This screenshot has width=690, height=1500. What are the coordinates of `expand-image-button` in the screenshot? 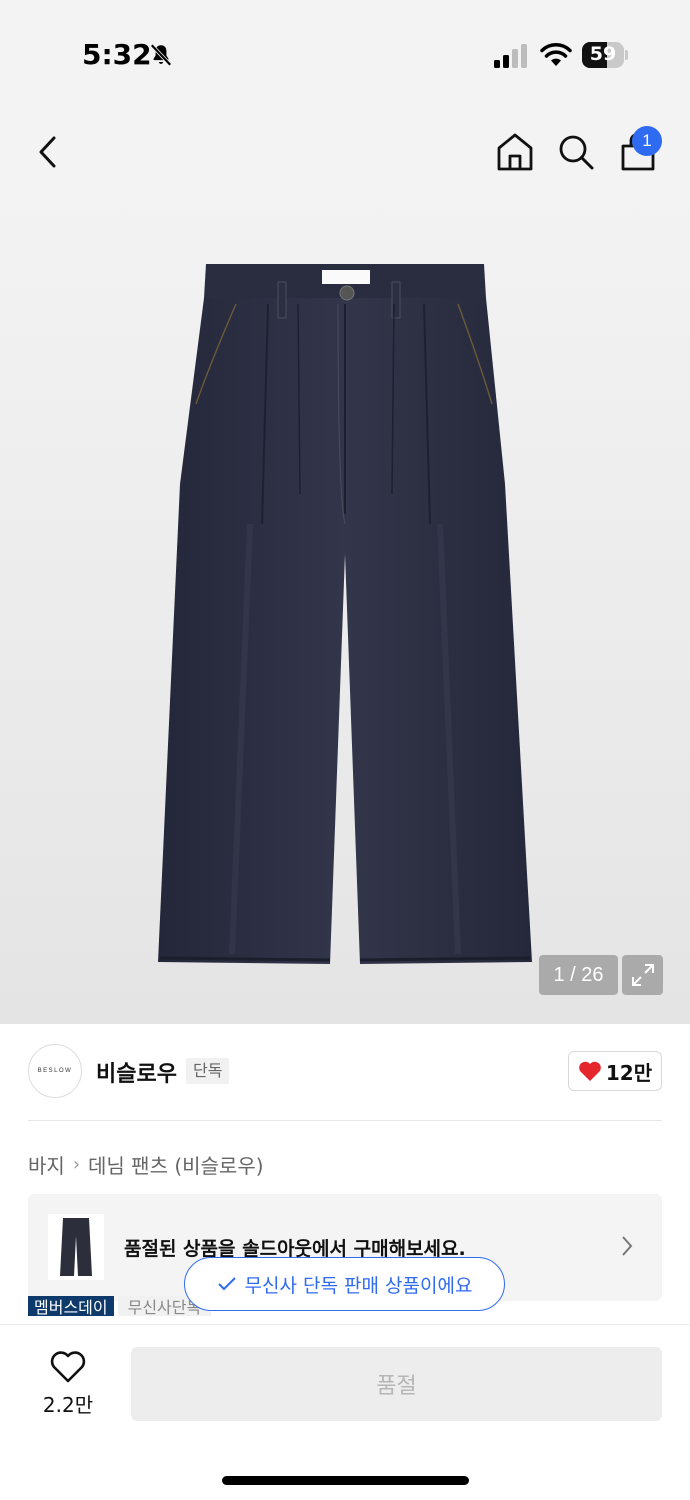 It's located at (642, 975).